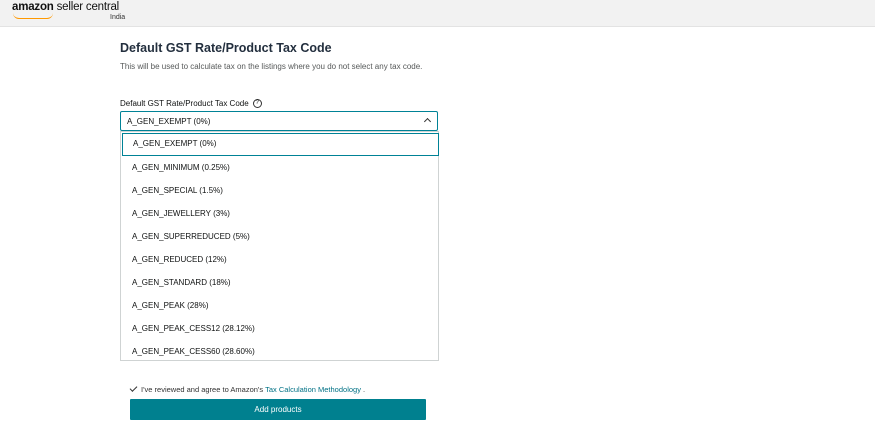  Describe the element at coordinates (313, 389) in the screenshot. I see `tax-methodology-link: Tax Calculation Methodology` at that location.